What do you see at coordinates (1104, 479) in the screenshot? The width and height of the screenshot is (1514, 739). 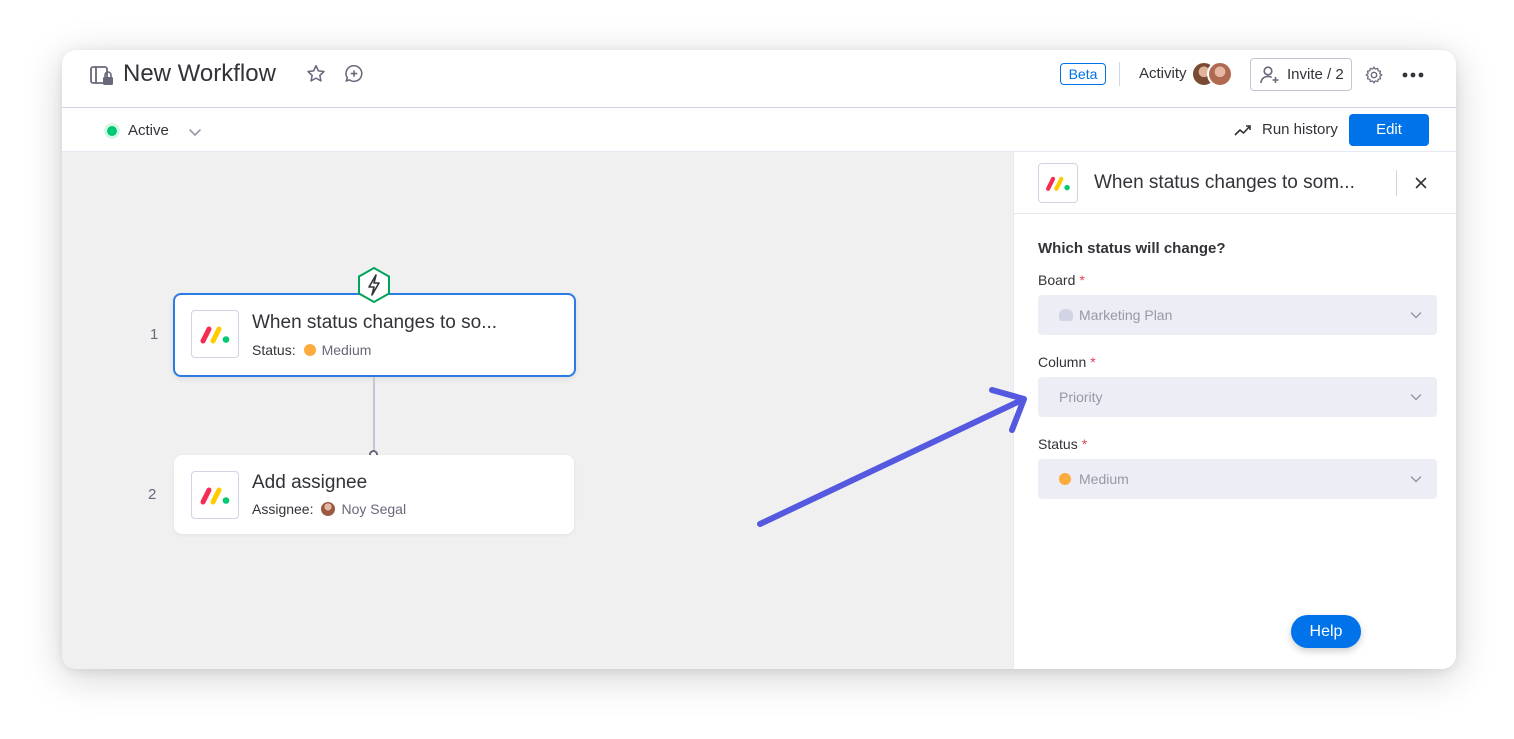 I see `status-select-text: Medium` at bounding box center [1104, 479].